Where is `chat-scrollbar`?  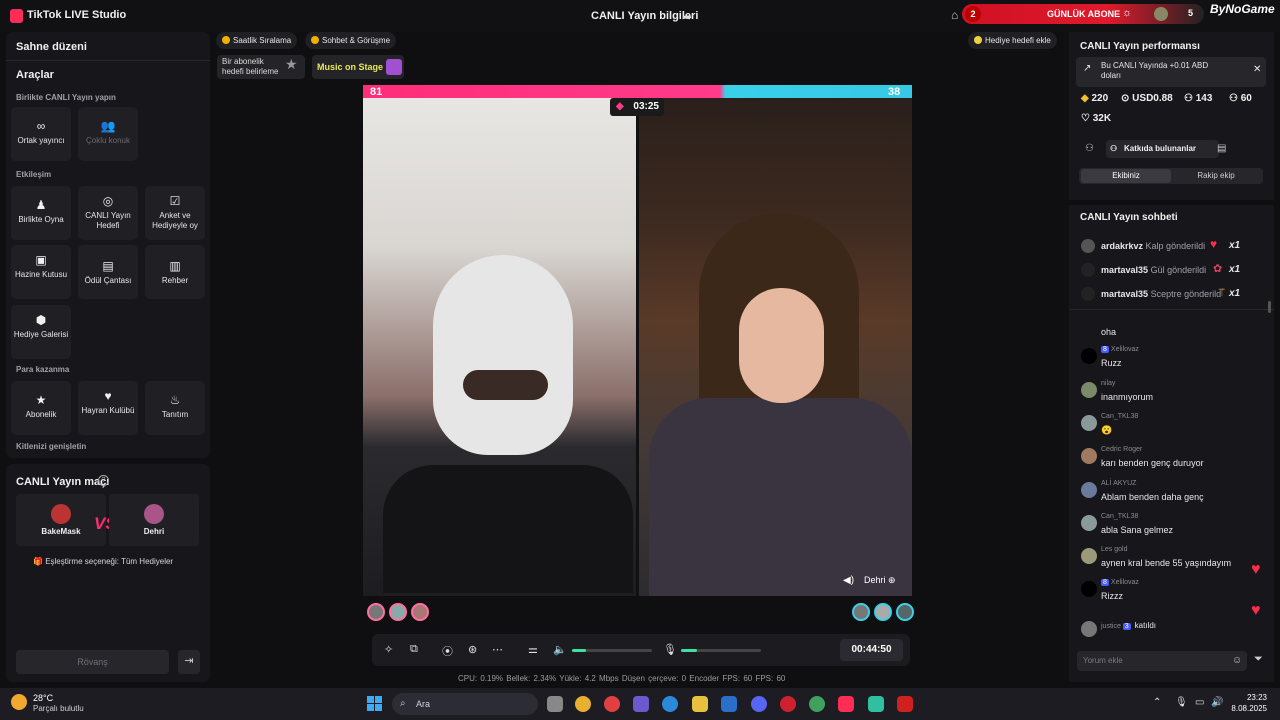 chat-scrollbar is located at coordinates (1269, 307).